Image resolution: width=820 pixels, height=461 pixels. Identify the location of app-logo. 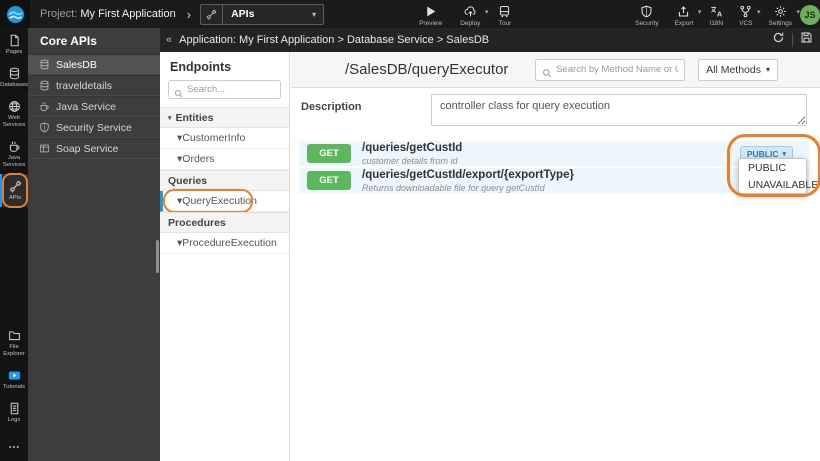
(15, 14).